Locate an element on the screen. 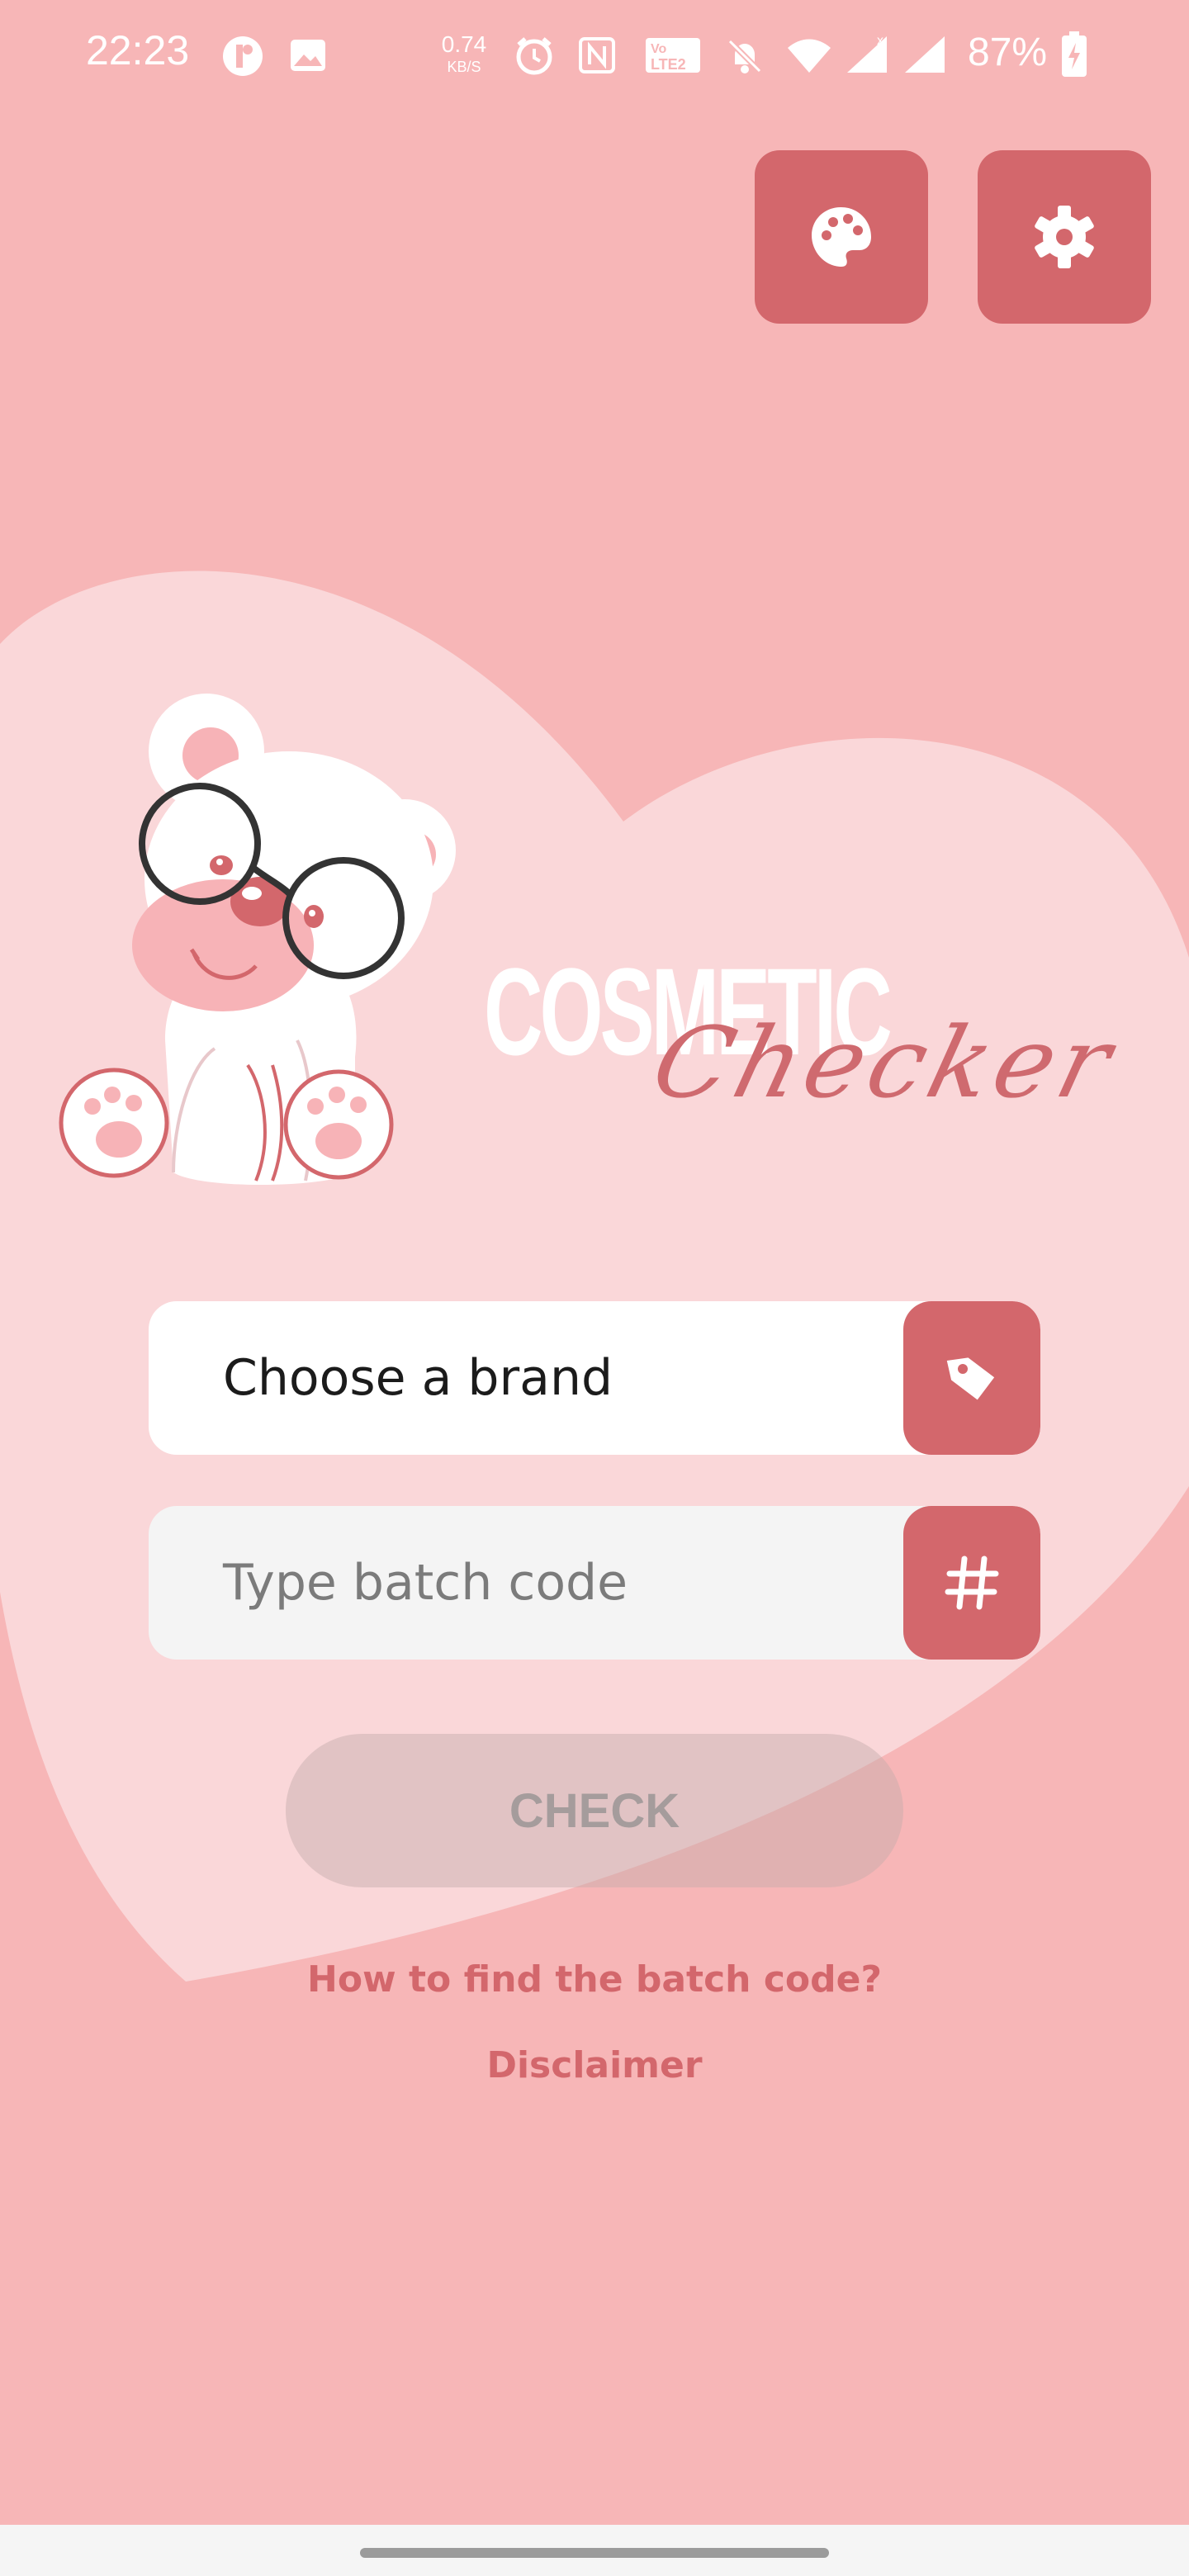  volte-icon: VoLTE2 is located at coordinates (673, 55).